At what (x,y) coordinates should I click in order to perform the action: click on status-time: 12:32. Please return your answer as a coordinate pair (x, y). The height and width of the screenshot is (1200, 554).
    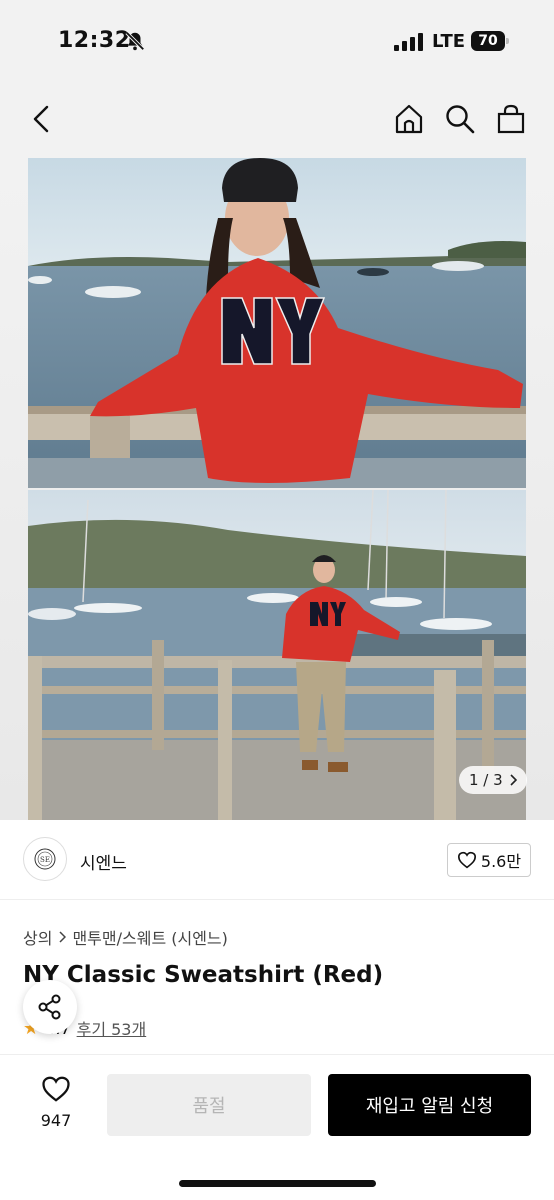
    Looking at the image, I should click on (94, 40).